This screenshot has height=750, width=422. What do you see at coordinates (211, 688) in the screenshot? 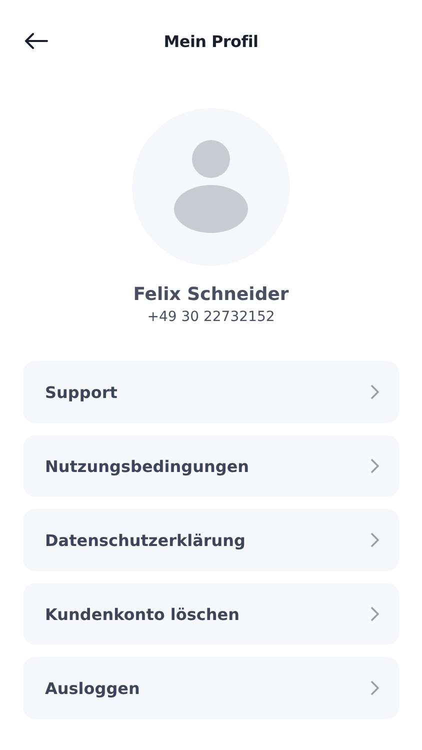
I see `menu-item: Ausloggen` at bounding box center [211, 688].